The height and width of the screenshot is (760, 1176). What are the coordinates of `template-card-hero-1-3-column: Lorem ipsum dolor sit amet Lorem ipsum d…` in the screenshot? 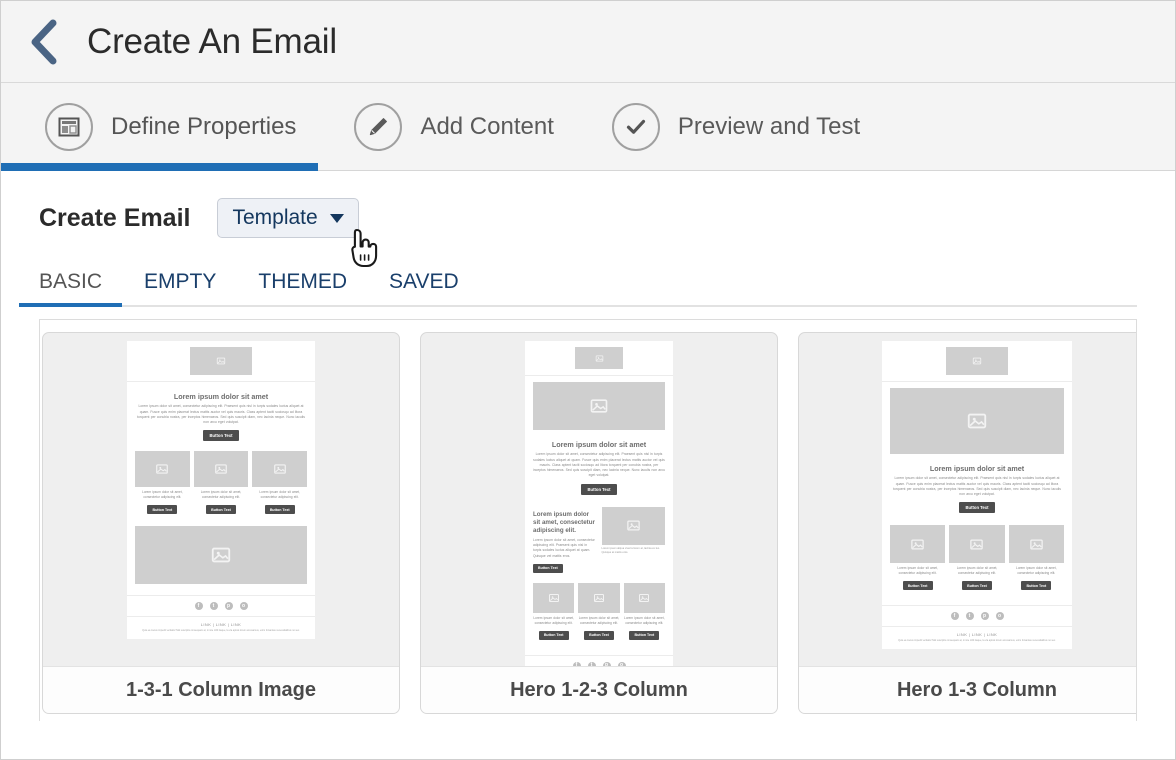 It's located at (967, 523).